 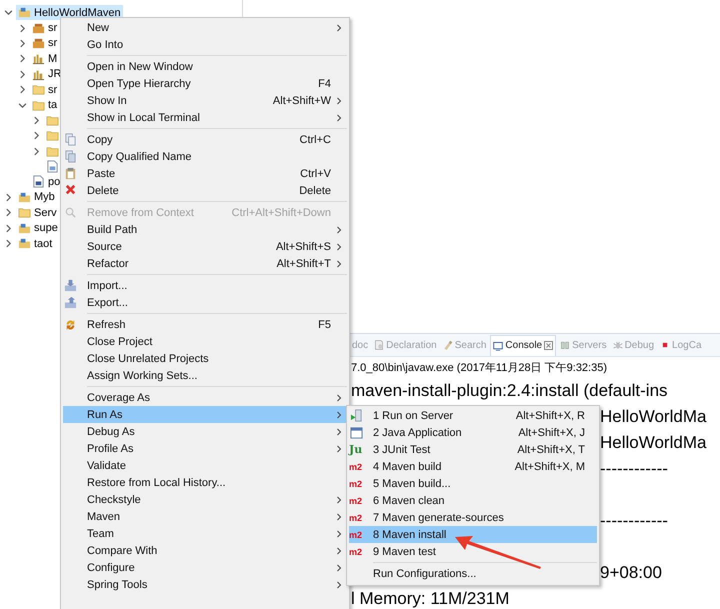 I want to click on window-icon, so click(x=356, y=432).